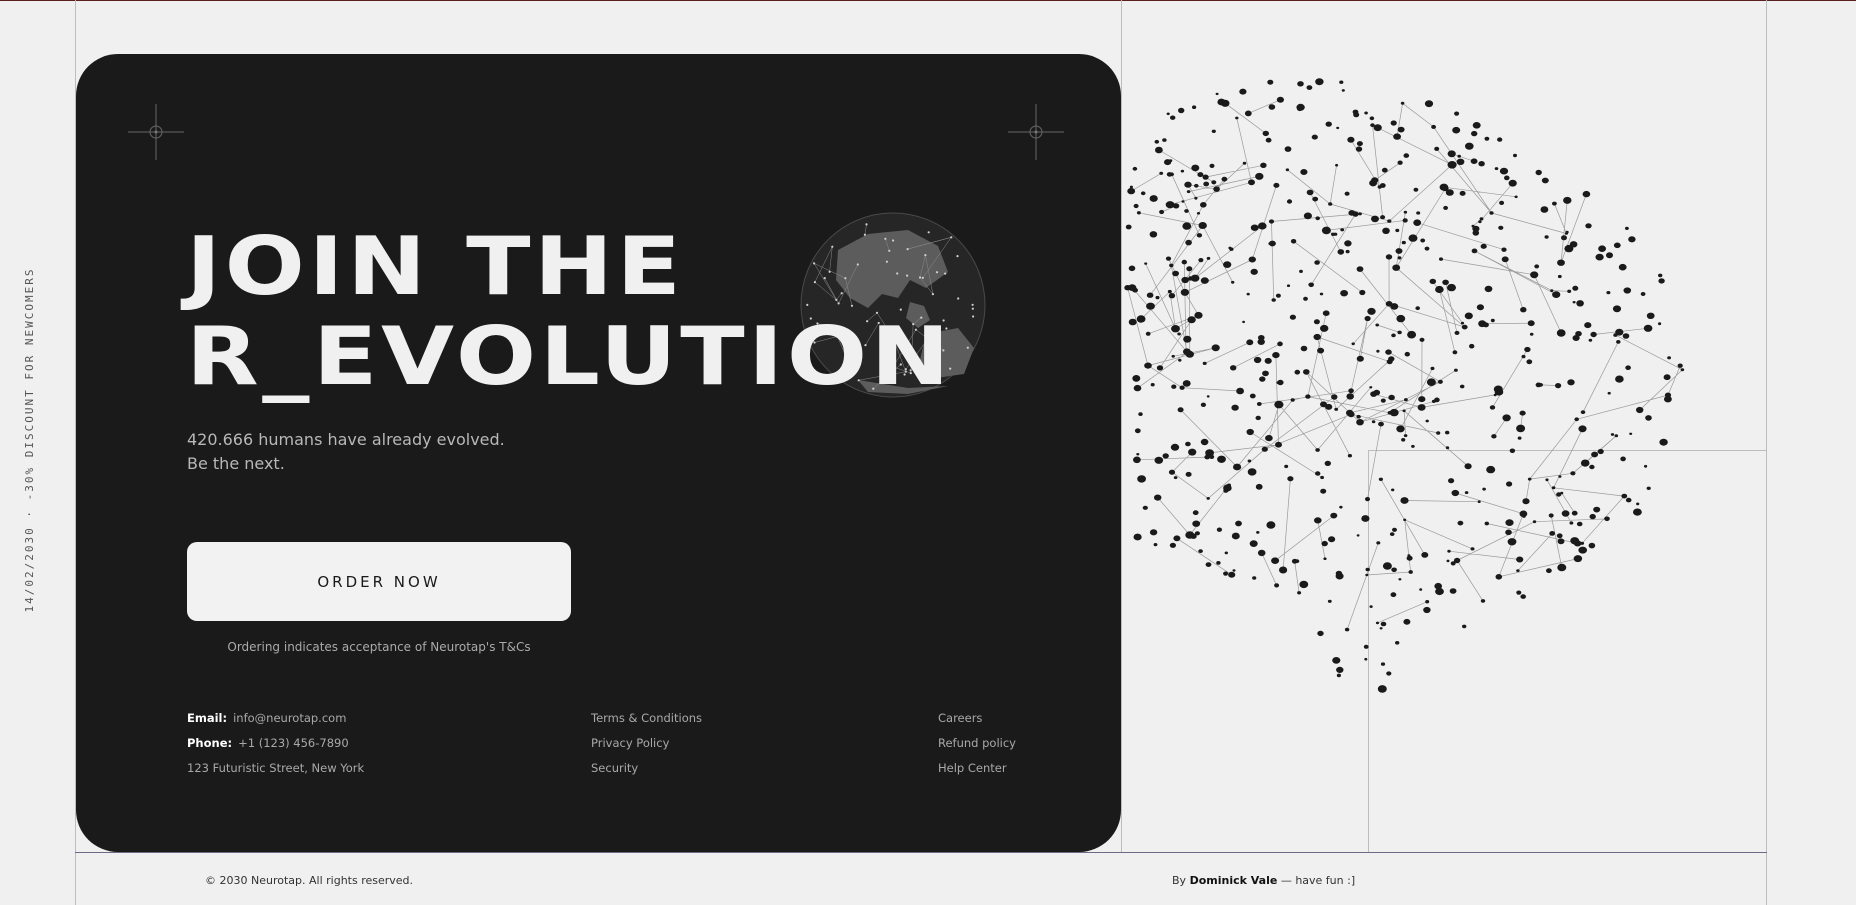 The image size is (1856, 905). I want to click on phone-link: +1 (123) 456-7890, so click(293, 743).